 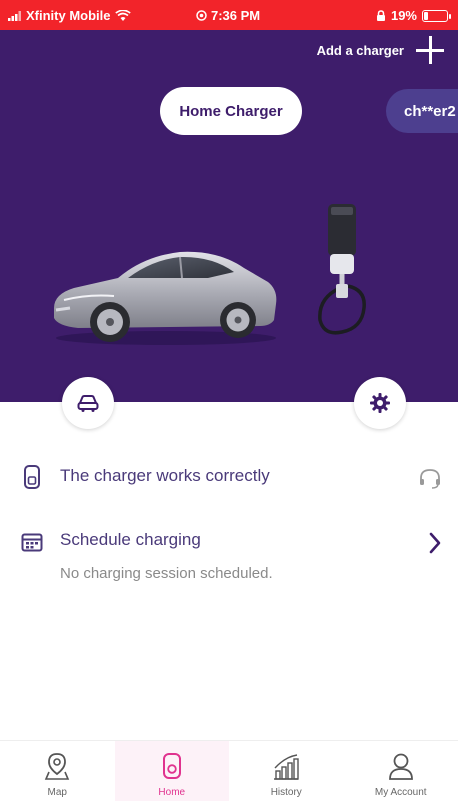 I want to click on status-left: Xfinity Mobile, so click(x=69, y=15).